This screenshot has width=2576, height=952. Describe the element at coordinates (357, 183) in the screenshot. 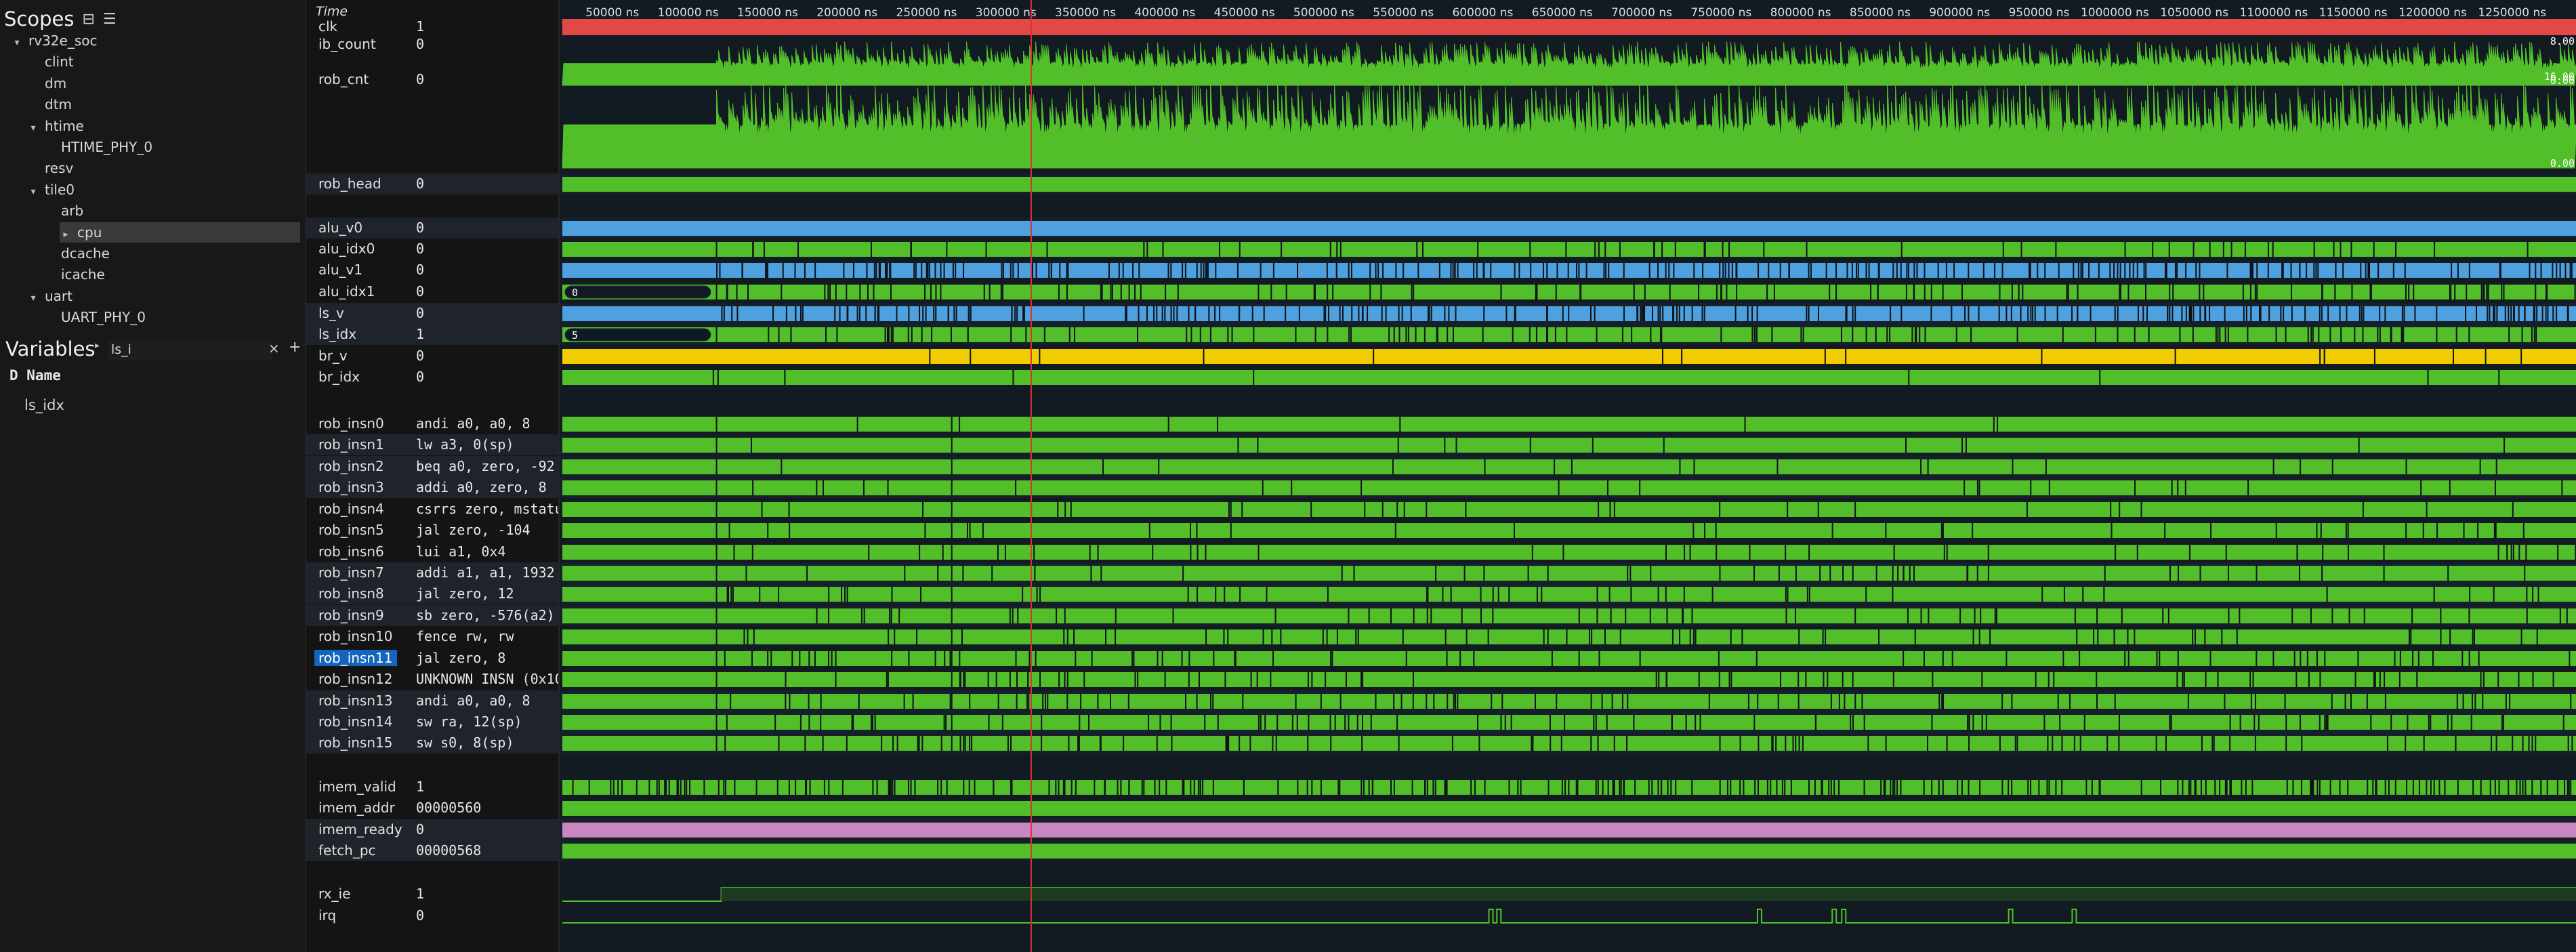

I see `signal-name-rob-head: rob_head` at that location.